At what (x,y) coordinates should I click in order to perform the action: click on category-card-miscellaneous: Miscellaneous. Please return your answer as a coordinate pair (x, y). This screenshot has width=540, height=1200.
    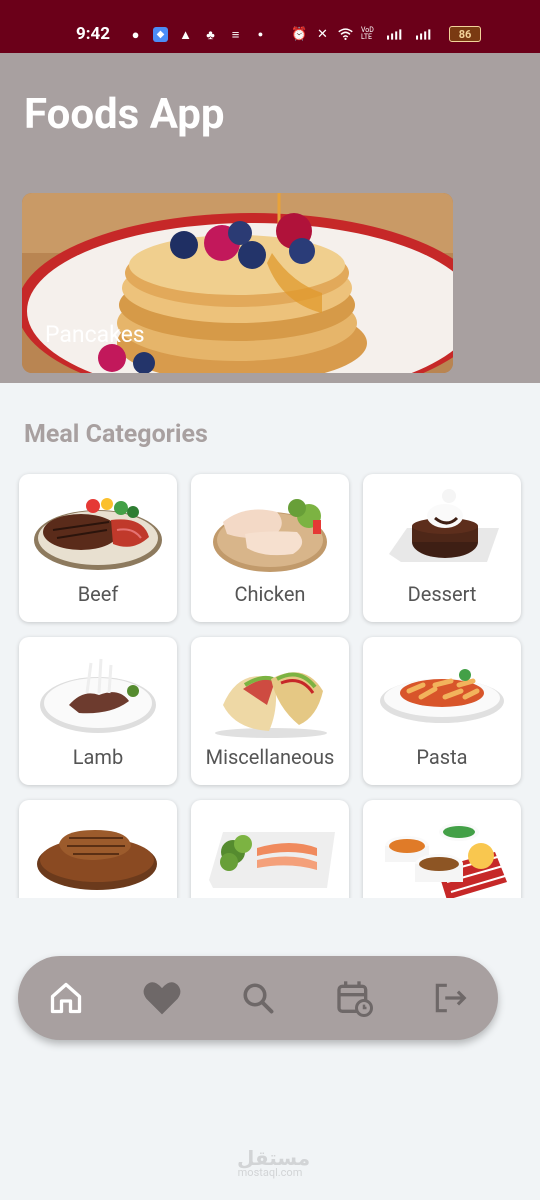
    Looking at the image, I should click on (270, 711).